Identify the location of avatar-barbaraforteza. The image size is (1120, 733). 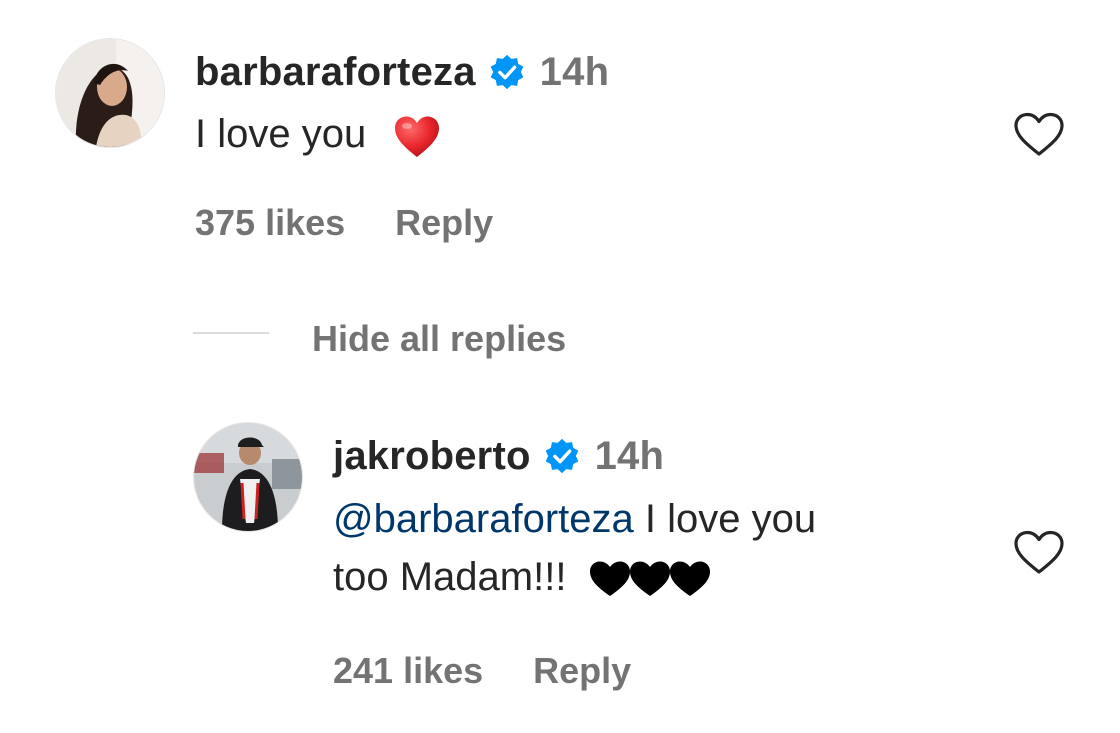
(110, 93).